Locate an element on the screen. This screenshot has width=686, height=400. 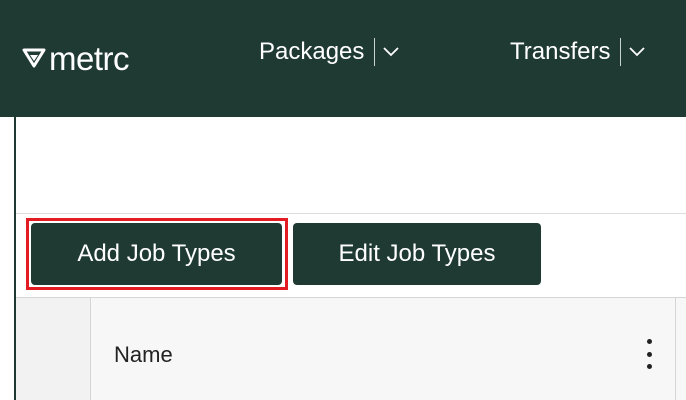
logo-text: metrc is located at coordinates (89, 58).